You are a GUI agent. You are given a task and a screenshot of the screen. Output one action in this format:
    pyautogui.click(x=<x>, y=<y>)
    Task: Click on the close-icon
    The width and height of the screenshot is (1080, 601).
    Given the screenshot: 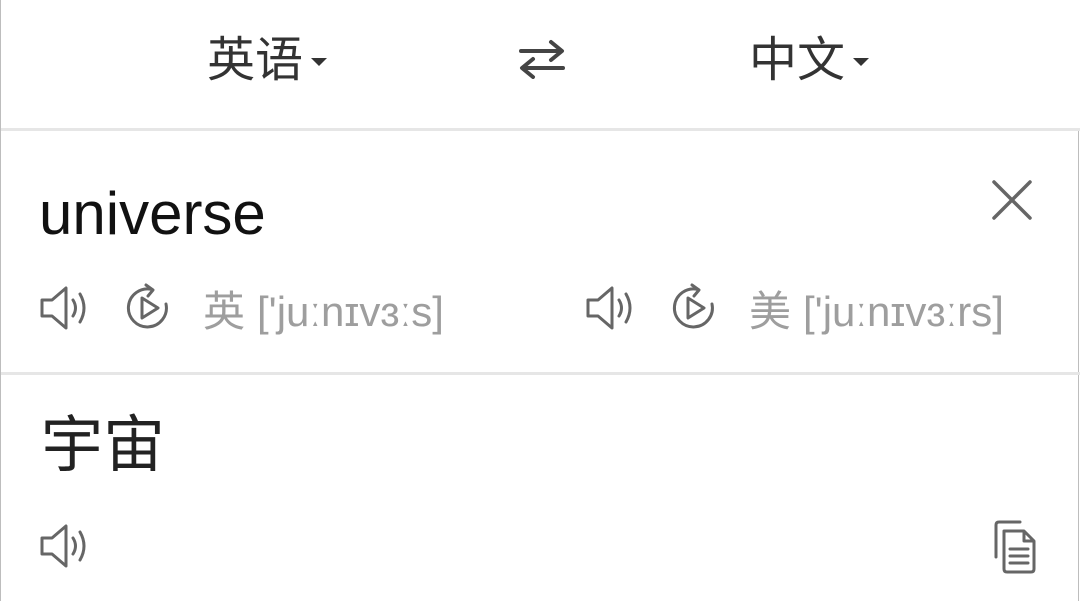 What is the action you would take?
    pyautogui.click(x=1012, y=200)
    